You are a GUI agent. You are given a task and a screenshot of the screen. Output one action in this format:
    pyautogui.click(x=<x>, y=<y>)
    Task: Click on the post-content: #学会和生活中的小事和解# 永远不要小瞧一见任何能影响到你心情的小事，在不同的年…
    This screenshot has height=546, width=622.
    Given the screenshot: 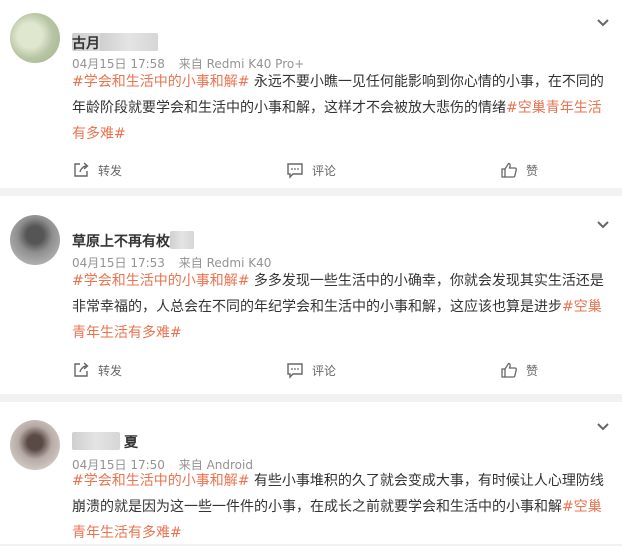 What is the action you would take?
    pyautogui.click(x=342, y=108)
    